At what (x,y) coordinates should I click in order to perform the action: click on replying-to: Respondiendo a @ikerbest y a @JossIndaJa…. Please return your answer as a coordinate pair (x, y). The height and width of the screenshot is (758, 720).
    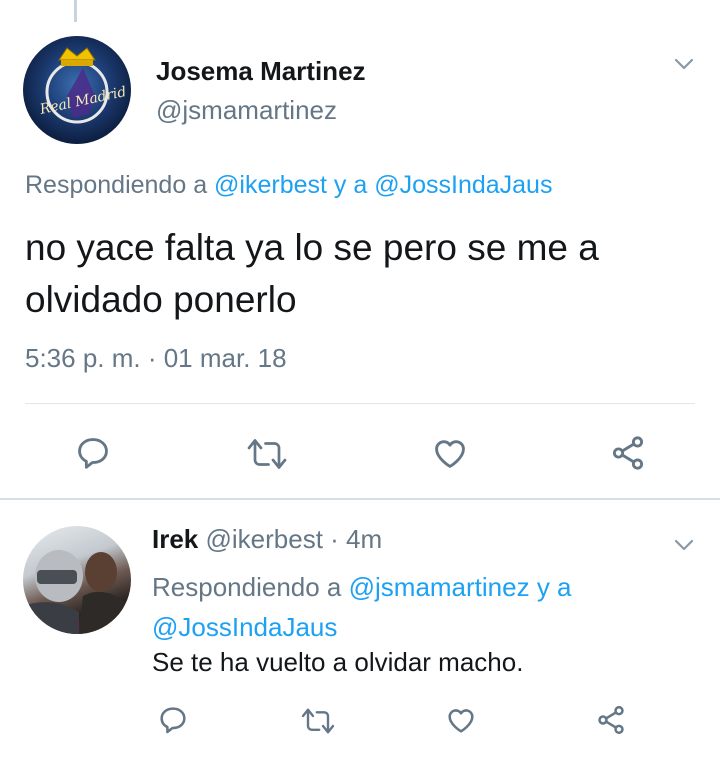
    Looking at the image, I should click on (288, 185).